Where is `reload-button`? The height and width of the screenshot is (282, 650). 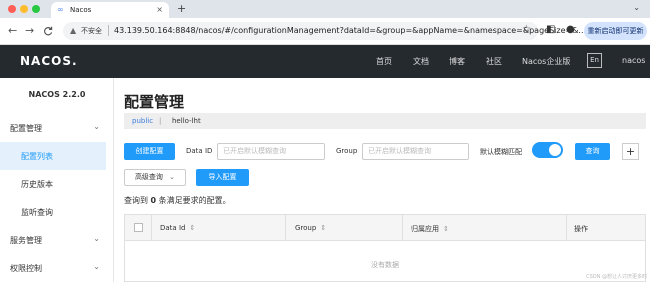 reload-button is located at coordinates (48, 32).